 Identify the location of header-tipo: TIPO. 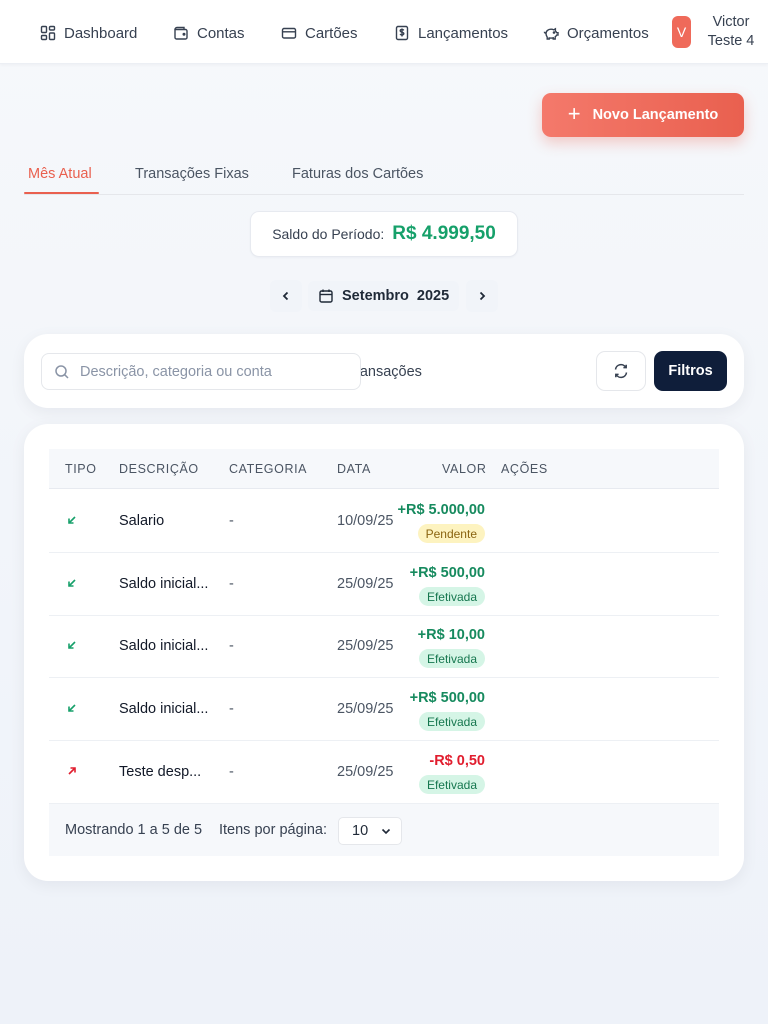
(81, 469).